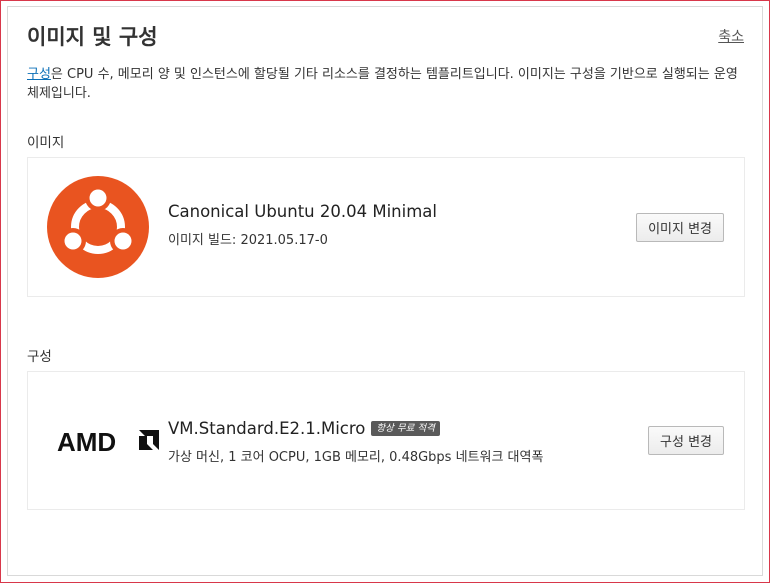 This screenshot has height=583, width=770. What do you see at coordinates (731, 36) in the screenshot?
I see `collapse-link: 축소` at bounding box center [731, 36].